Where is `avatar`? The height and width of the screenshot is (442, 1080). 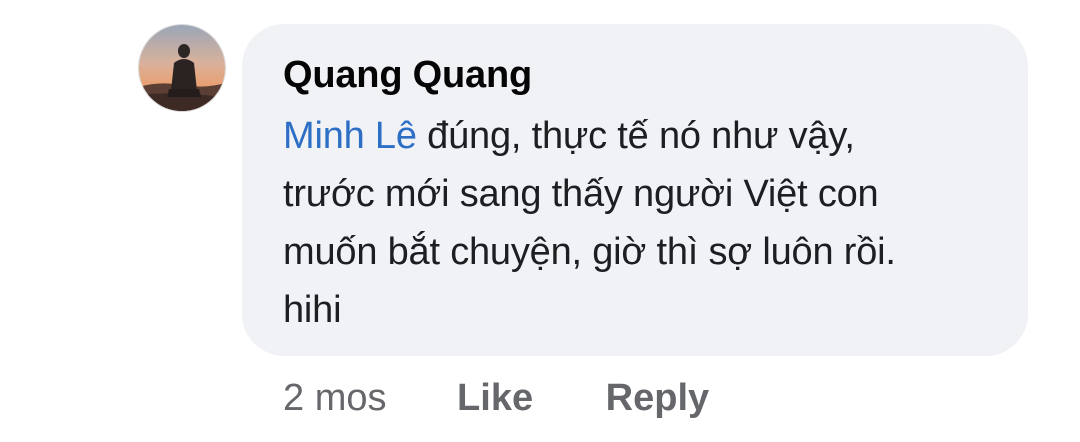 avatar is located at coordinates (182, 68).